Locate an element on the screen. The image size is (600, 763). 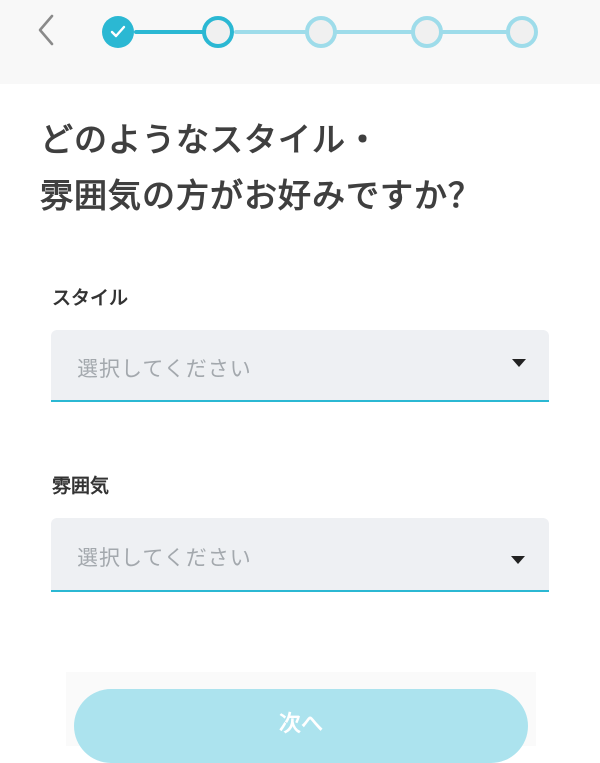
style-select: 選択してください is located at coordinates (300, 366).